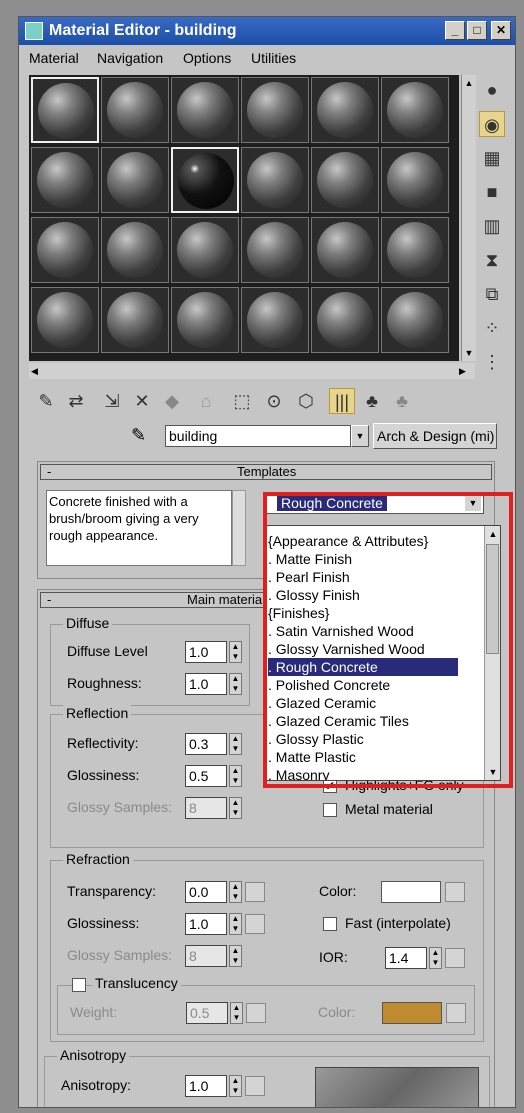  Describe the element at coordinates (235, 652) in the screenshot. I see `diffuse-level-spinner: ▲ ▼` at that location.